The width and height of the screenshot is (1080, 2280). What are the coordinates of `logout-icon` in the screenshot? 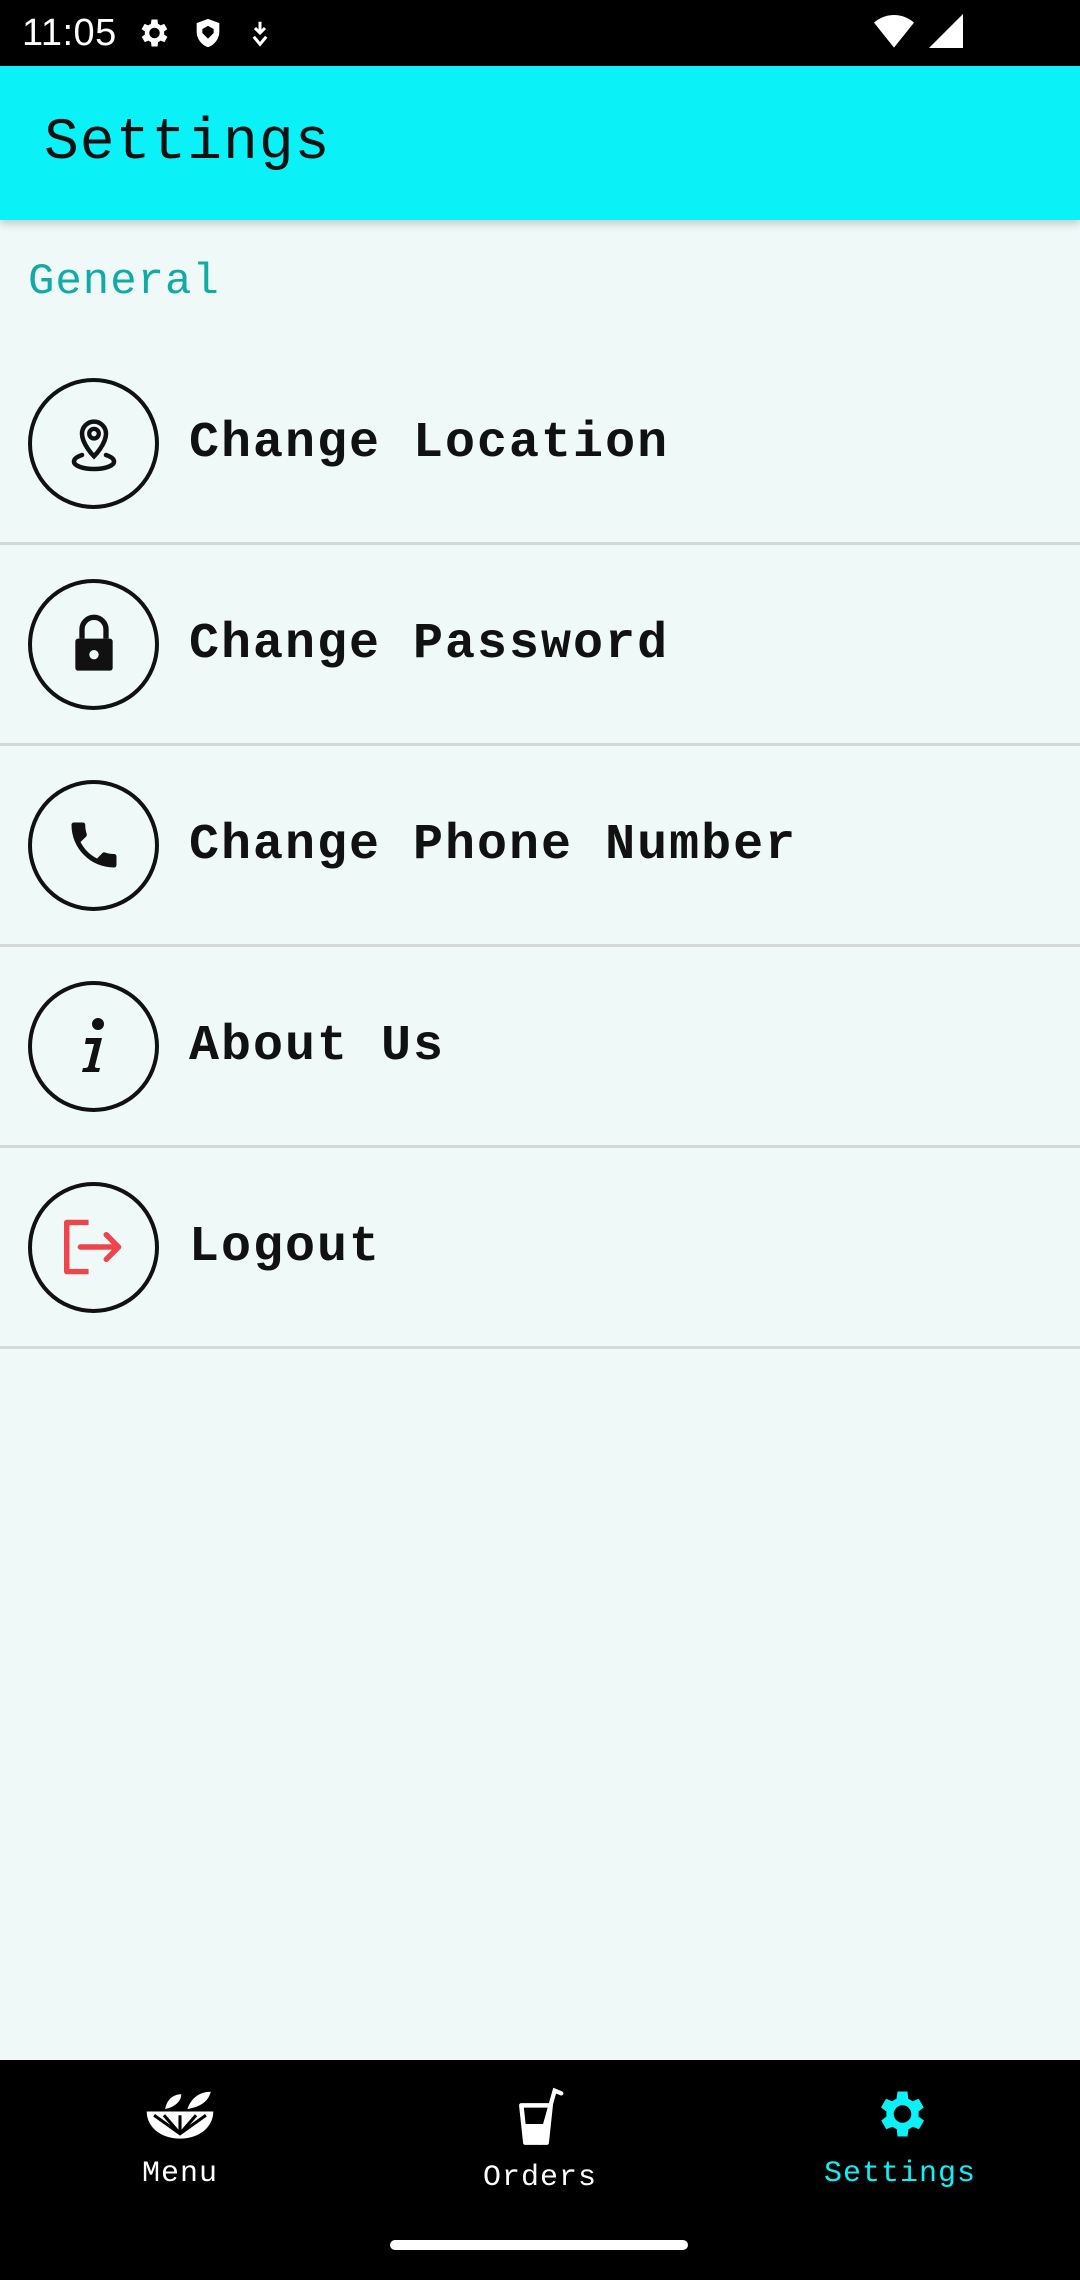 It's located at (93, 1247).